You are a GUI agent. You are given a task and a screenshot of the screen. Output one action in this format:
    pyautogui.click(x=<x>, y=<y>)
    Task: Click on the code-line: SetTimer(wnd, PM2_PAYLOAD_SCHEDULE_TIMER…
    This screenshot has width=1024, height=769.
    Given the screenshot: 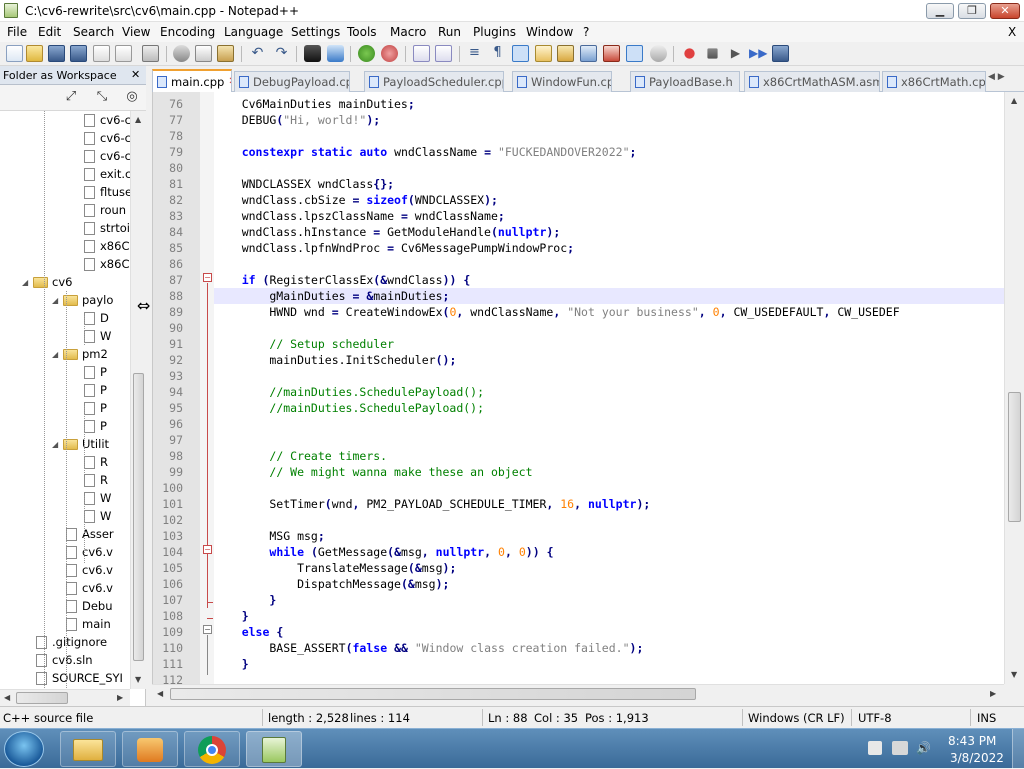 What is the action you would take?
    pyautogui.click(x=432, y=504)
    